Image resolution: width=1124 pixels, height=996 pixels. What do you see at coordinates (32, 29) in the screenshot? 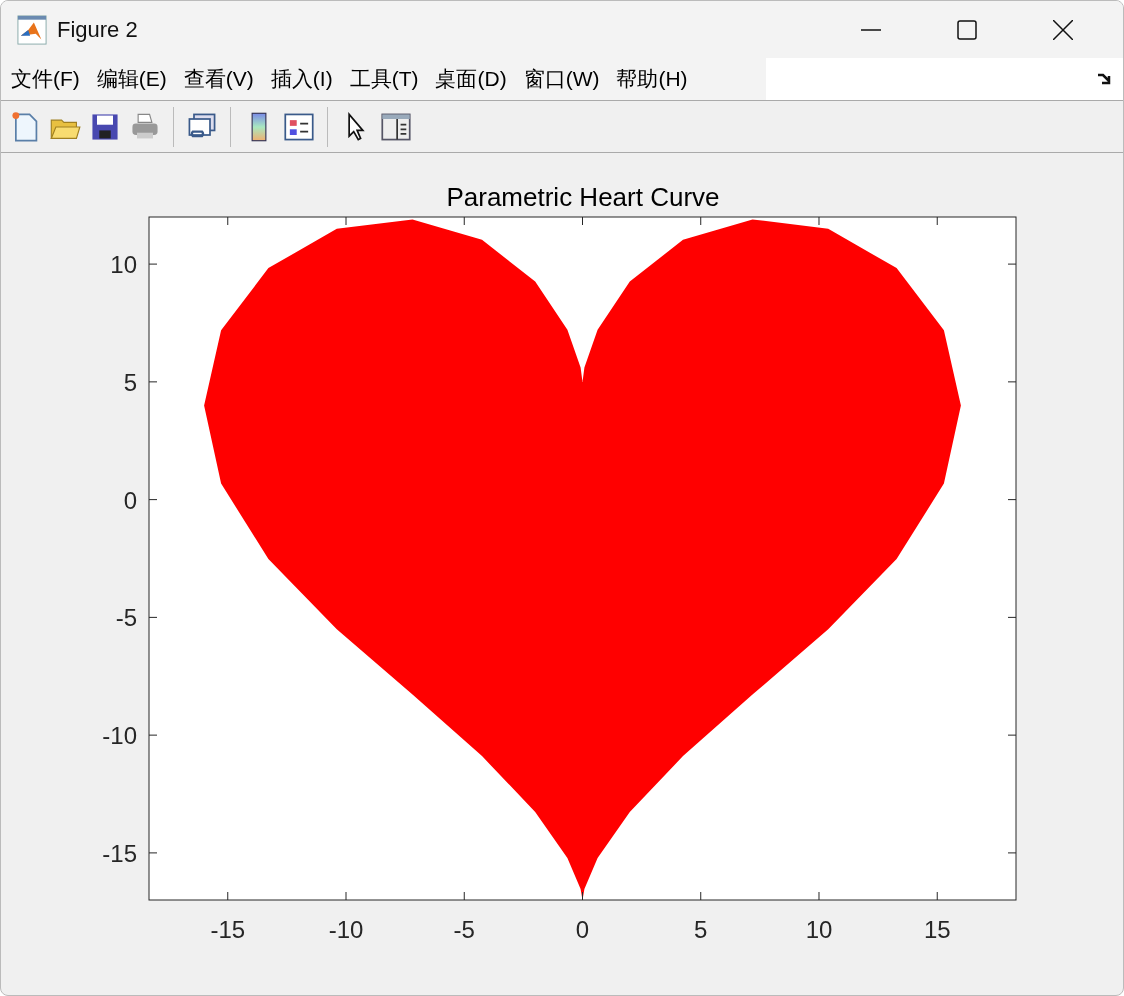
I see `app-logo-icon` at bounding box center [32, 29].